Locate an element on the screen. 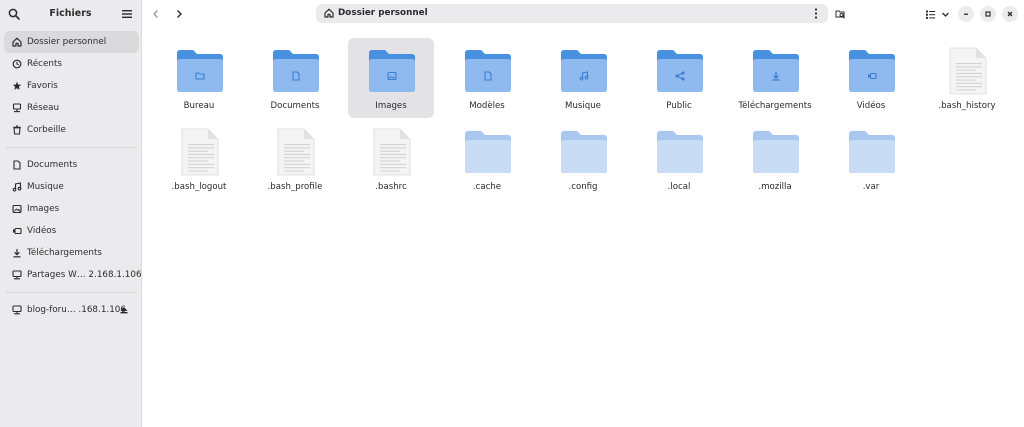 The height and width of the screenshot is (427, 1024). music-folder-icon is located at coordinates (584, 71).